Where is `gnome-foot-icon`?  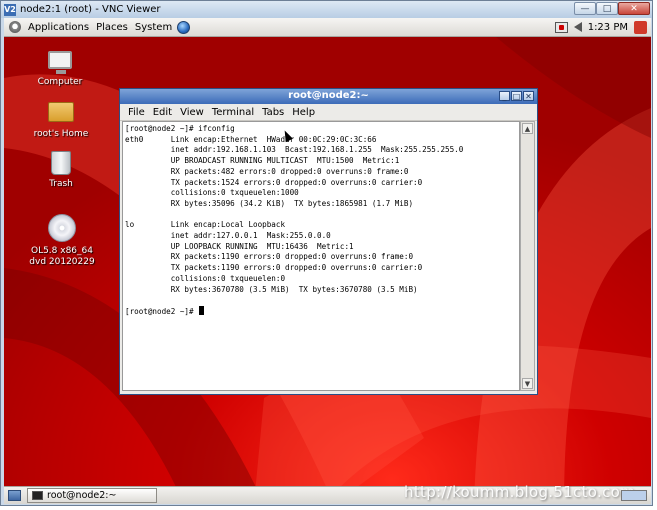 gnome-foot-icon is located at coordinates (15, 27).